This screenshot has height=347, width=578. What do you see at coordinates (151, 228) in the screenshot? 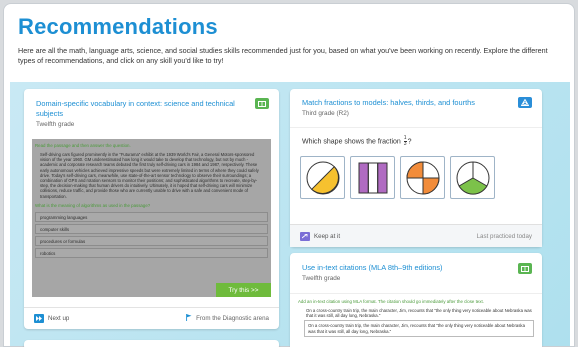
I see `answer-option: computer skills` at bounding box center [151, 228].